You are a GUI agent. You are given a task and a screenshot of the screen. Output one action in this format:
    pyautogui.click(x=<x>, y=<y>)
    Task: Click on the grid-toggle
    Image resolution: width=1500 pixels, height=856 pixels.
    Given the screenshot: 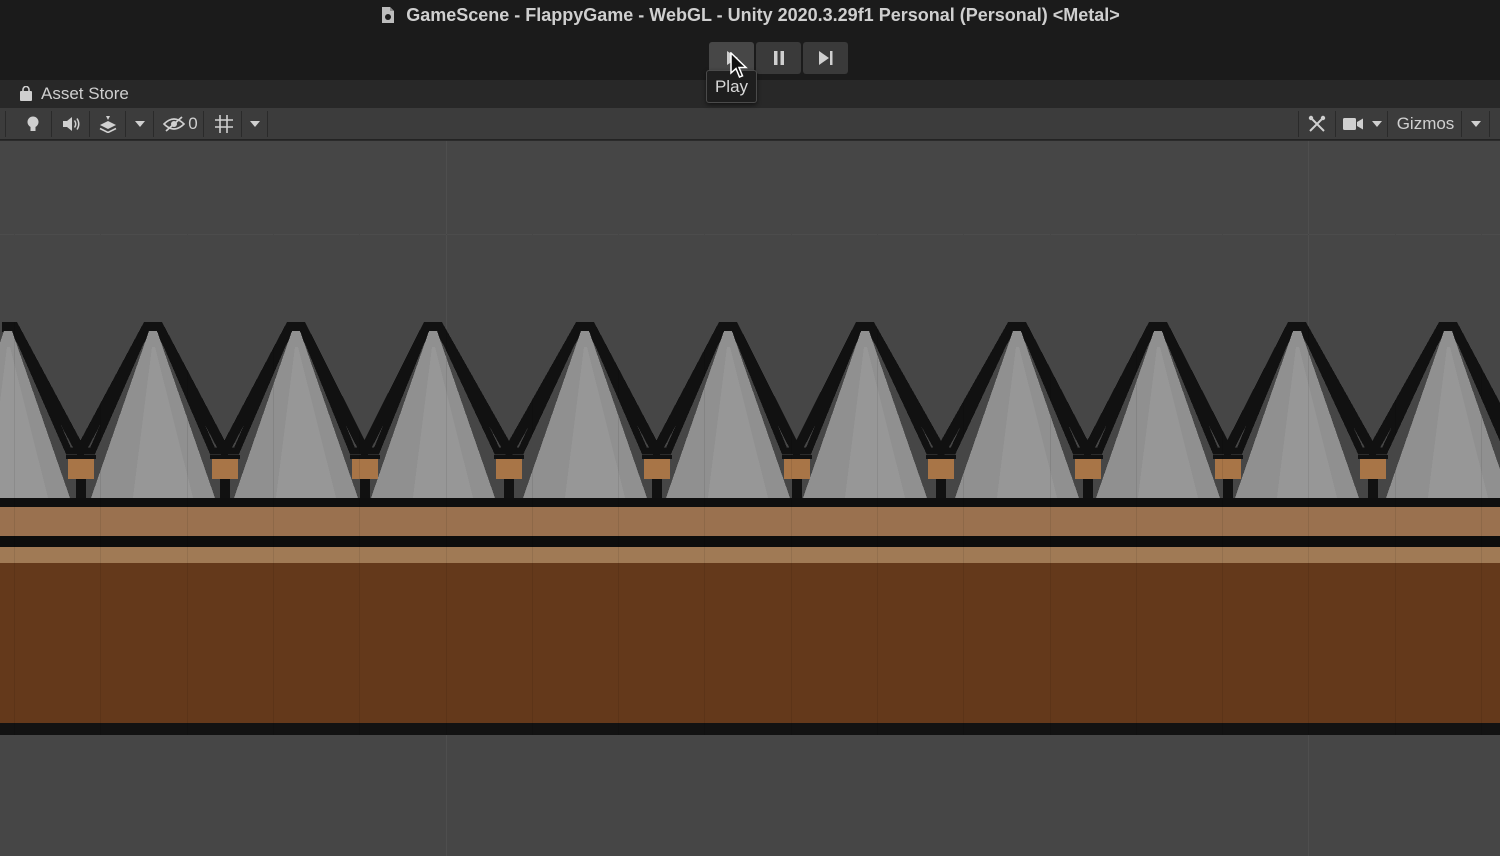 What is the action you would take?
    pyautogui.click(x=224, y=124)
    